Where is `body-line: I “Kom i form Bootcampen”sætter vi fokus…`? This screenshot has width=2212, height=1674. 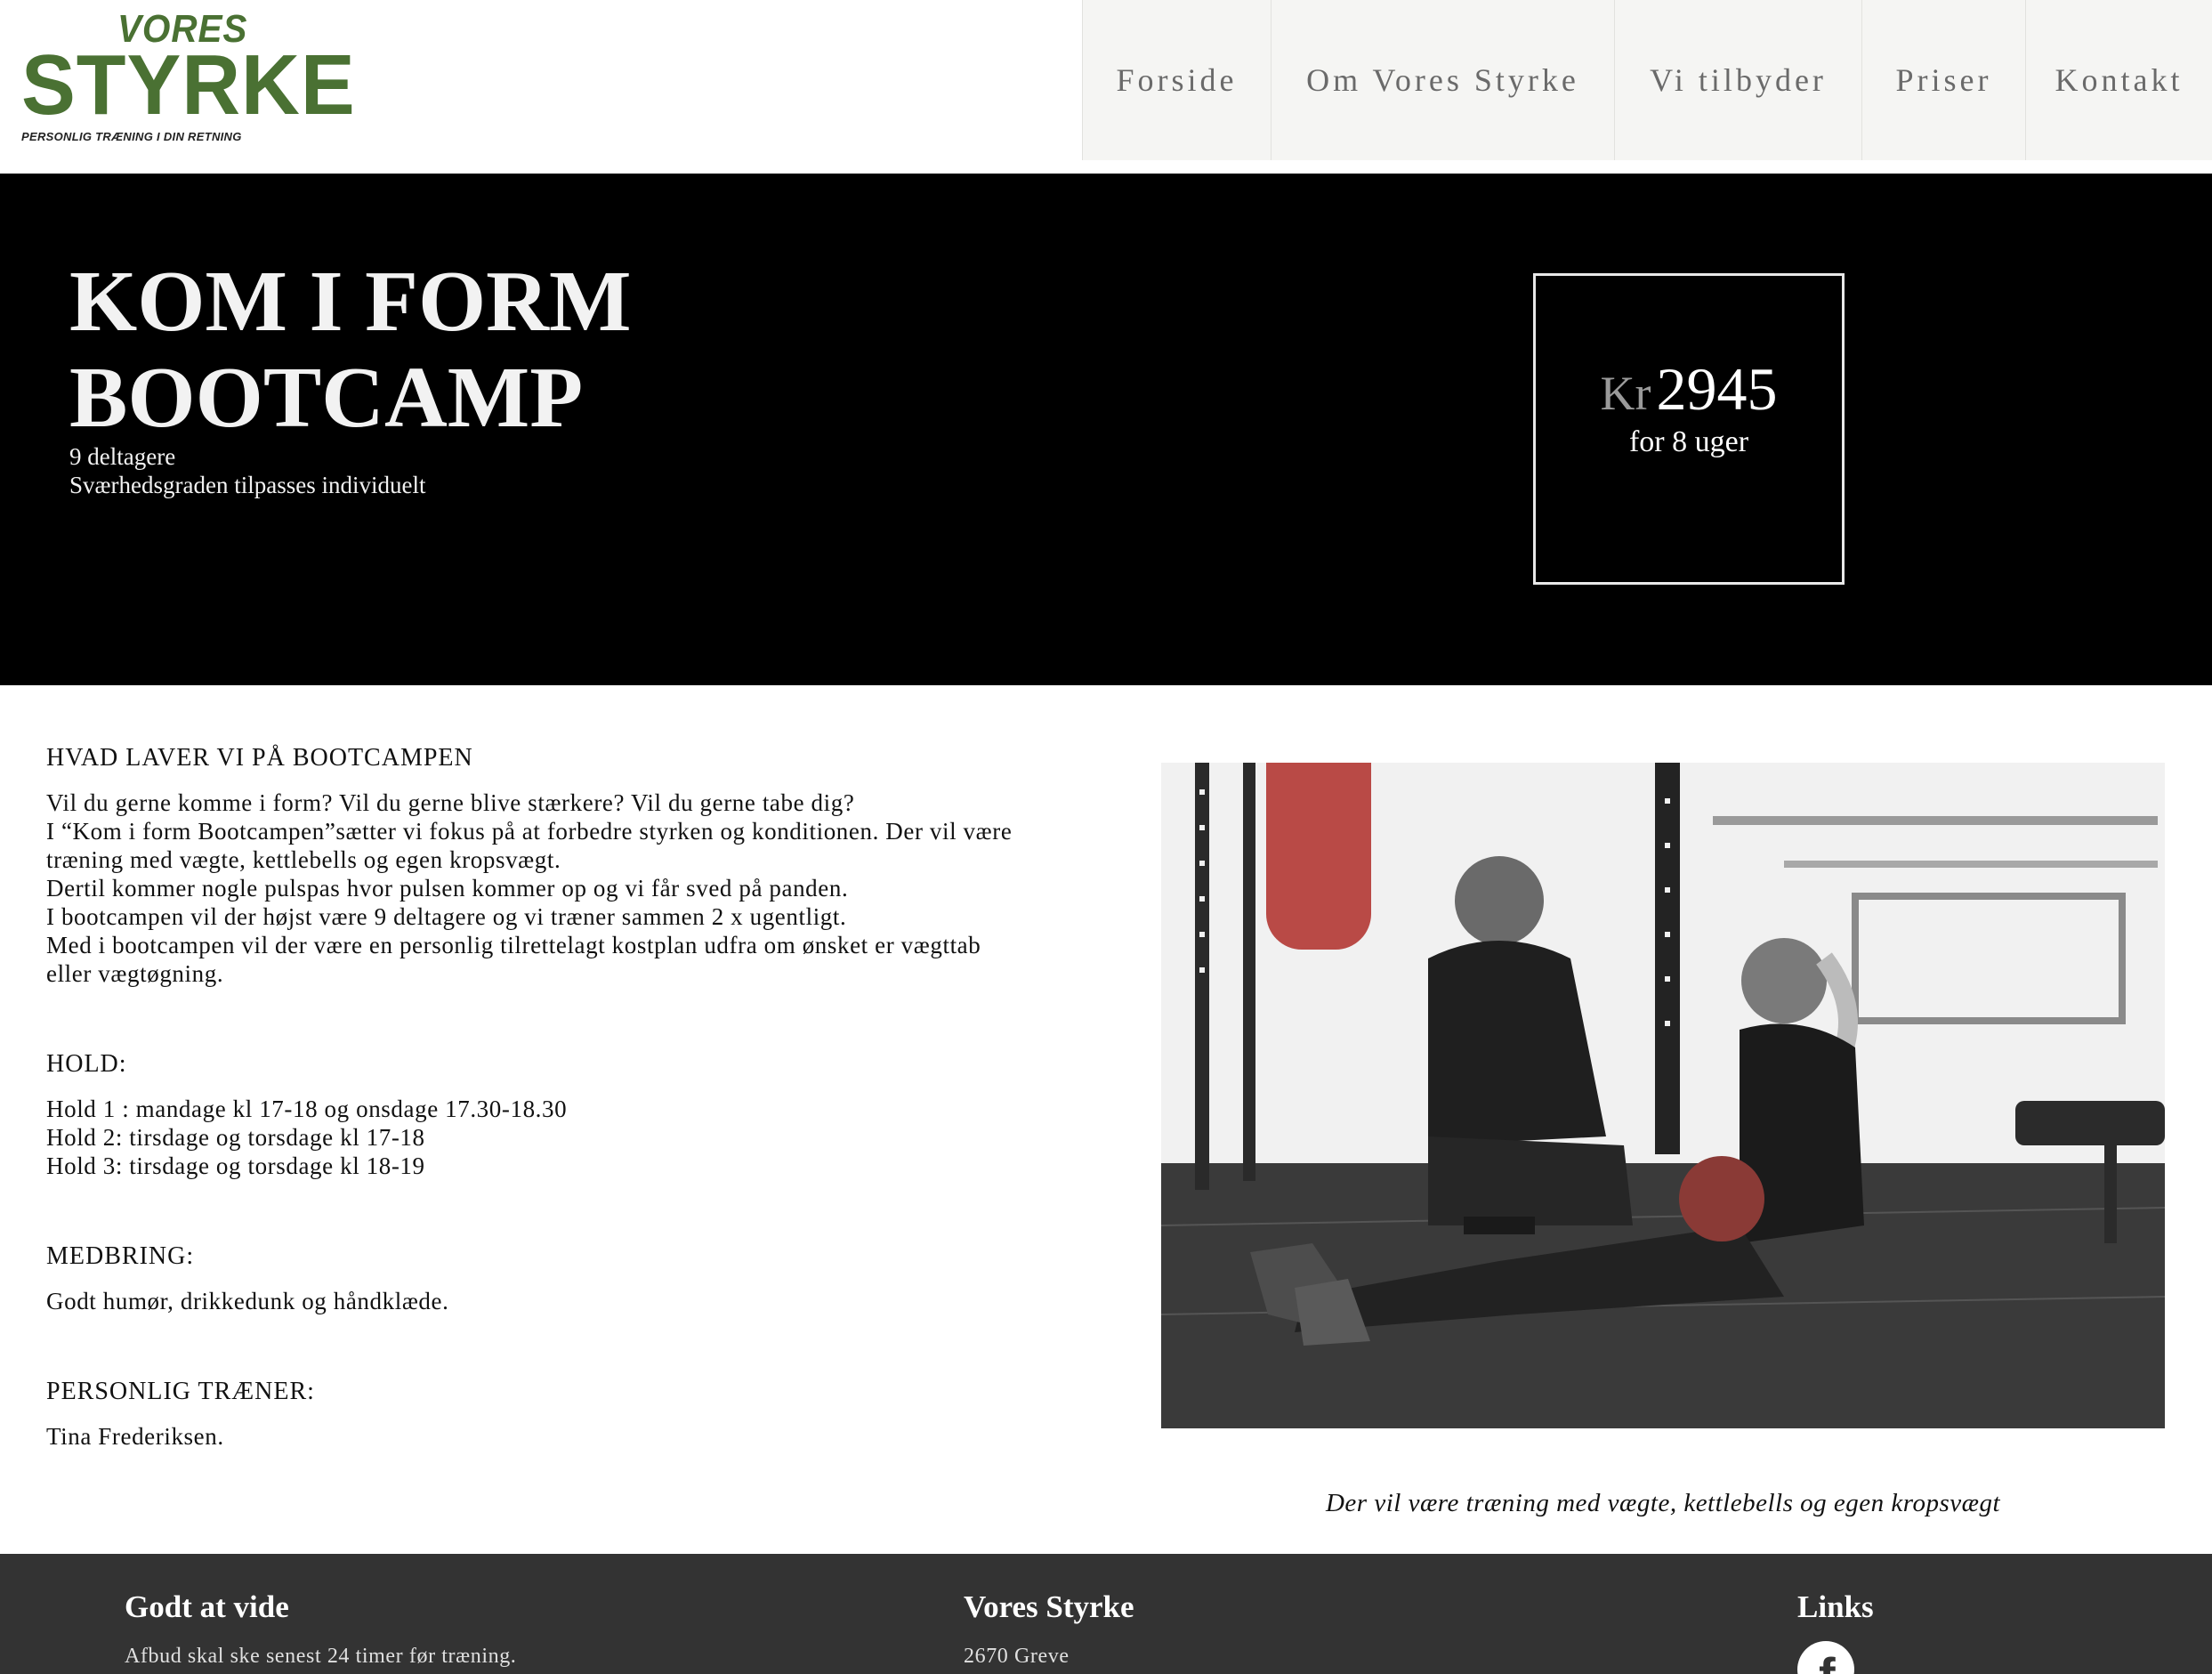
body-line: I “Kom i form Bootcampen”sætter vi fokus… is located at coordinates (530, 831).